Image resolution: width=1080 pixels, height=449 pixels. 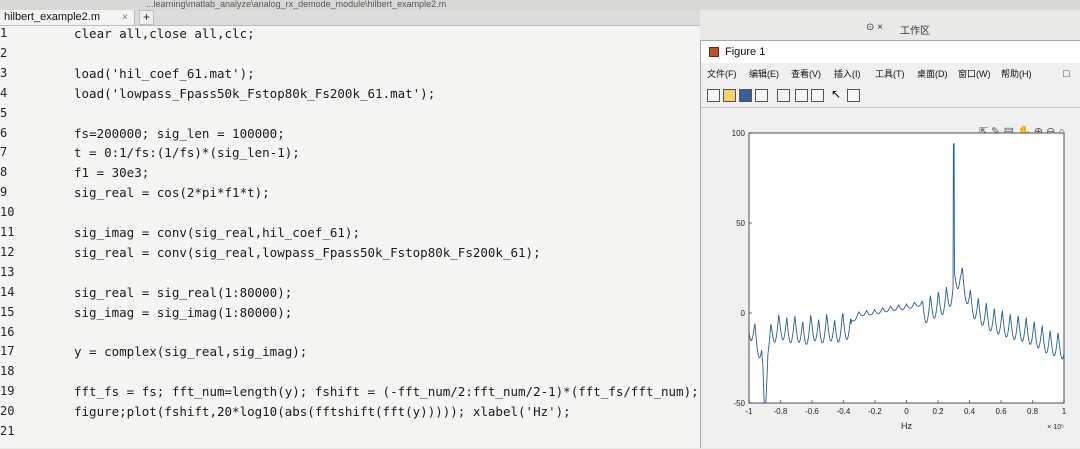 I want to click on code-line: 16, so click(x=350, y=335).